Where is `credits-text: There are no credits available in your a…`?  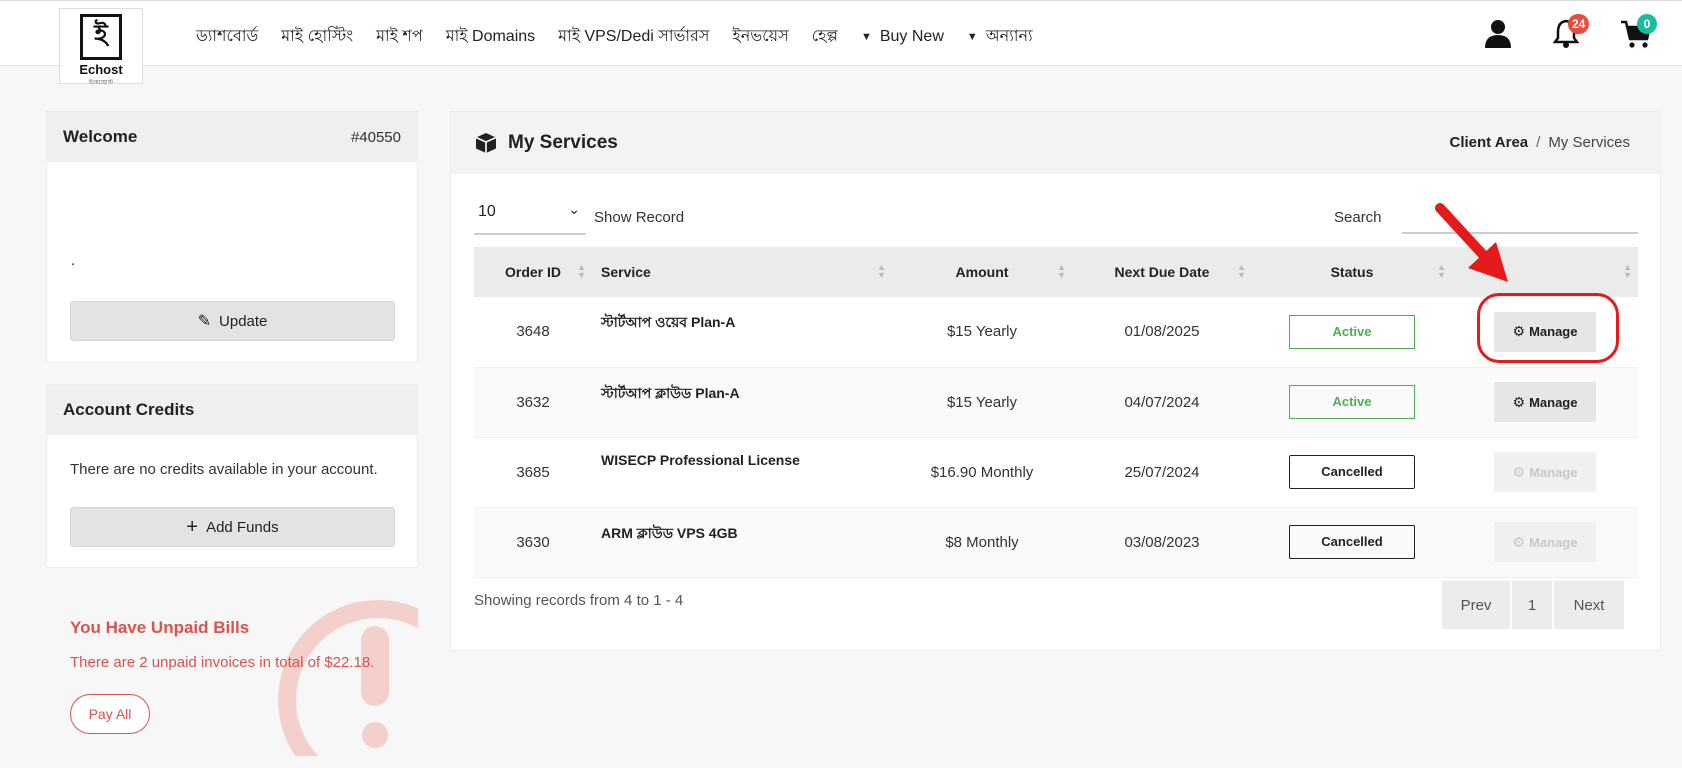
credits-text: There are no credits available in your a… is located at coordinates (224, 469).